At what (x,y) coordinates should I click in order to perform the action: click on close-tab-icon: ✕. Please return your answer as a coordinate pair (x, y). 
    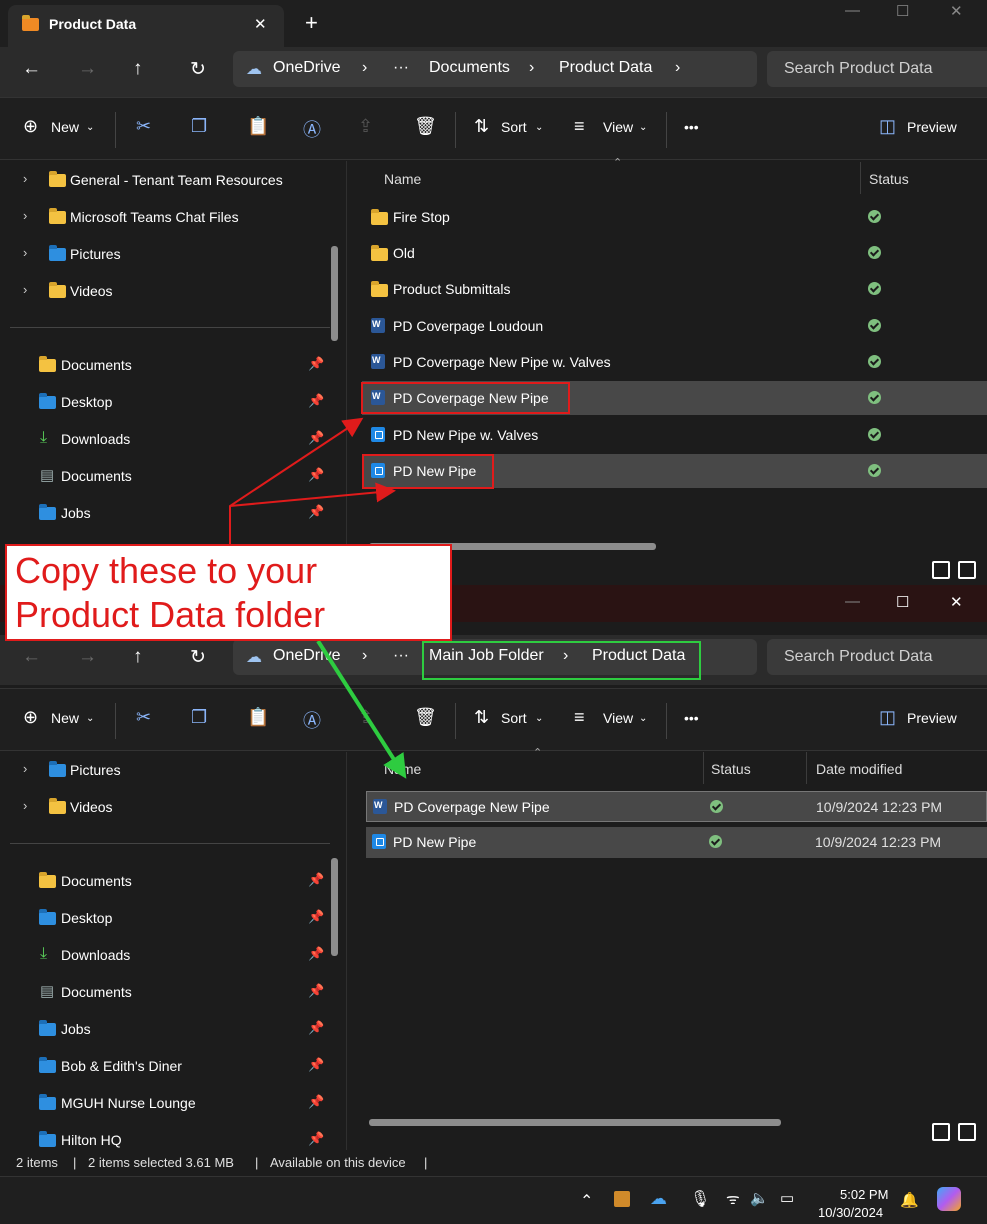
    Looking at the image, I should click on (260, 24).